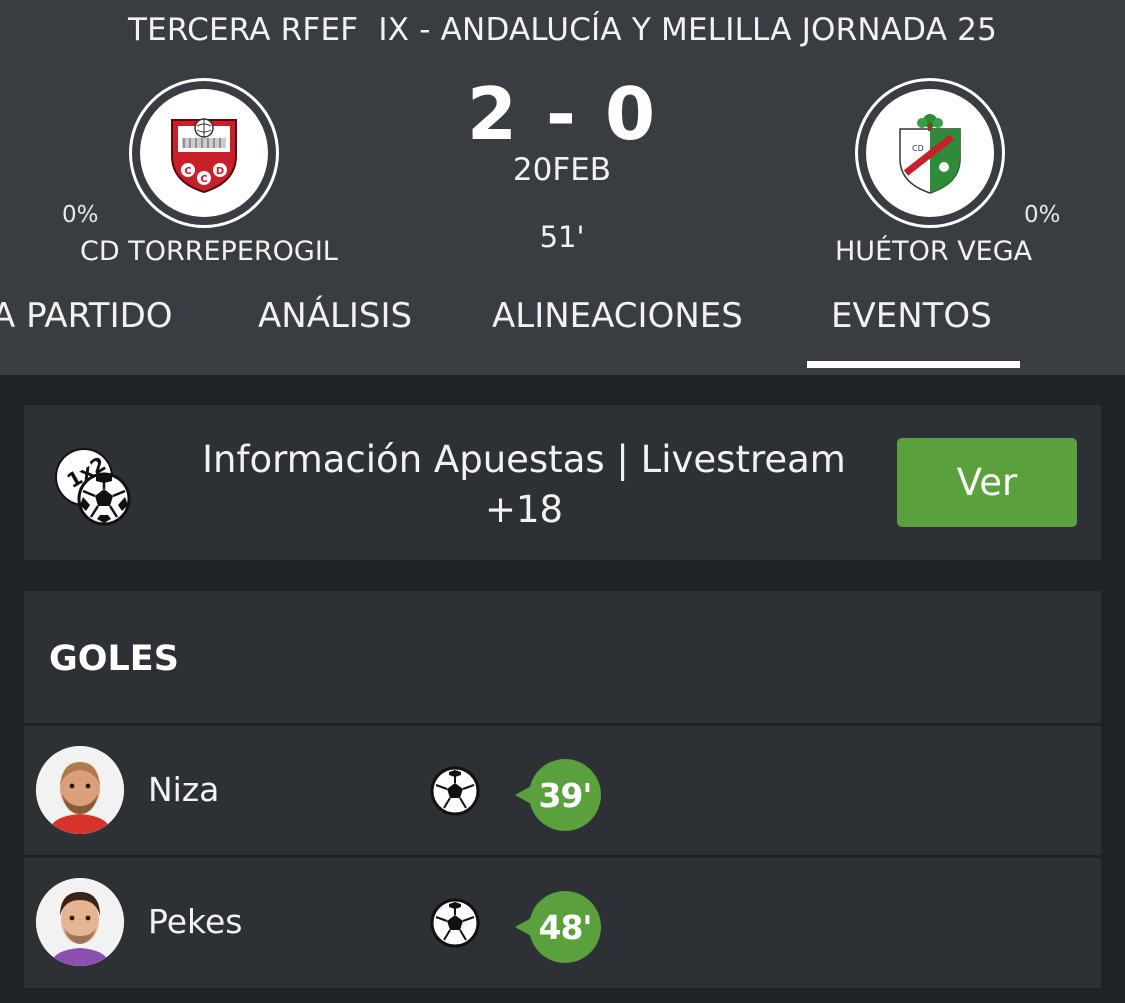  I want to click on cd-huetor-vega-crest-icon: CD, so click(930, 154).